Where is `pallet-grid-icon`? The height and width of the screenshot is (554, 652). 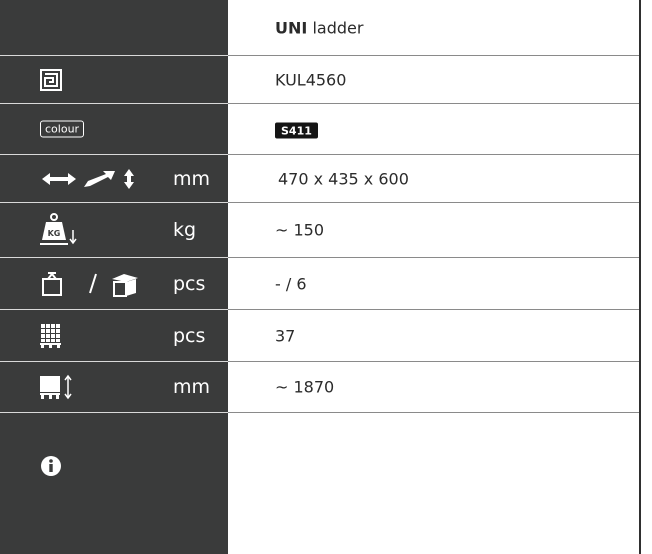
pallet-grid-icon is located at coordinates (52, 336).